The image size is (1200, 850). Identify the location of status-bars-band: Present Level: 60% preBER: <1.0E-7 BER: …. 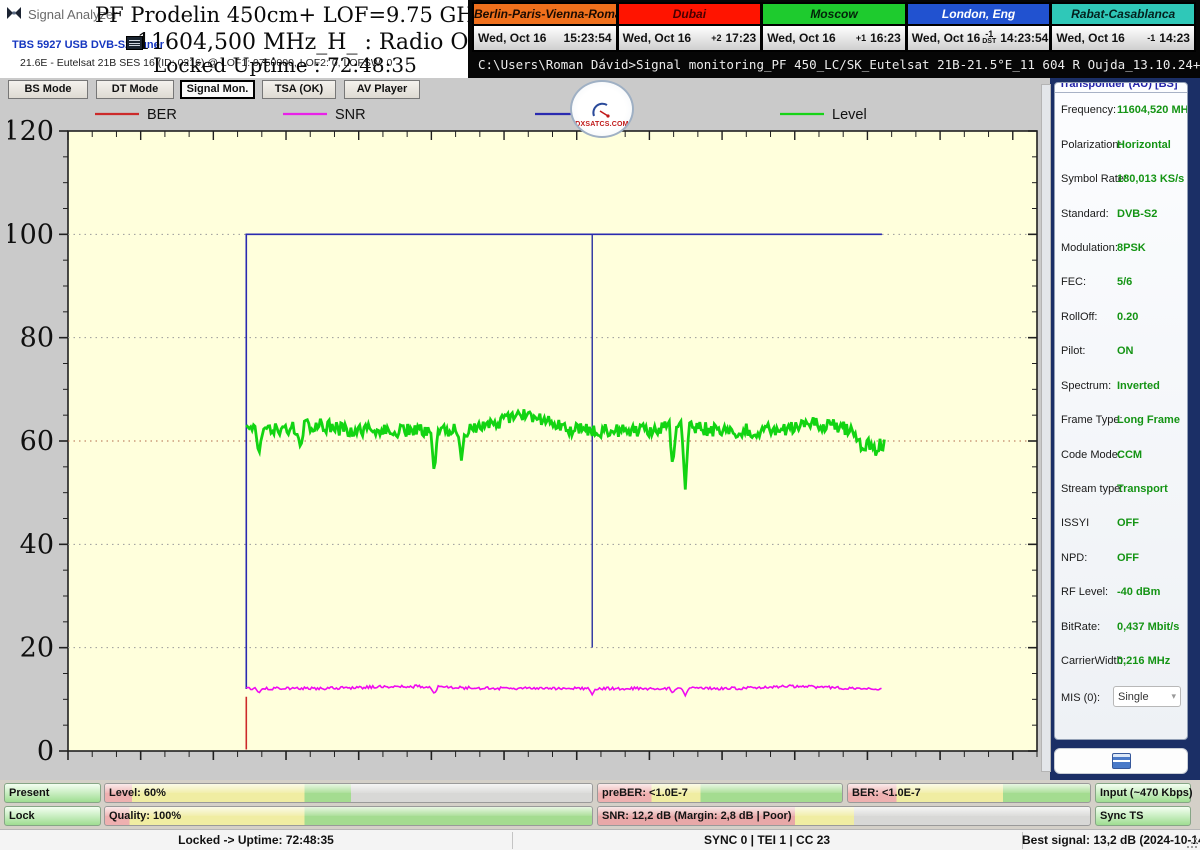
(600, 805).